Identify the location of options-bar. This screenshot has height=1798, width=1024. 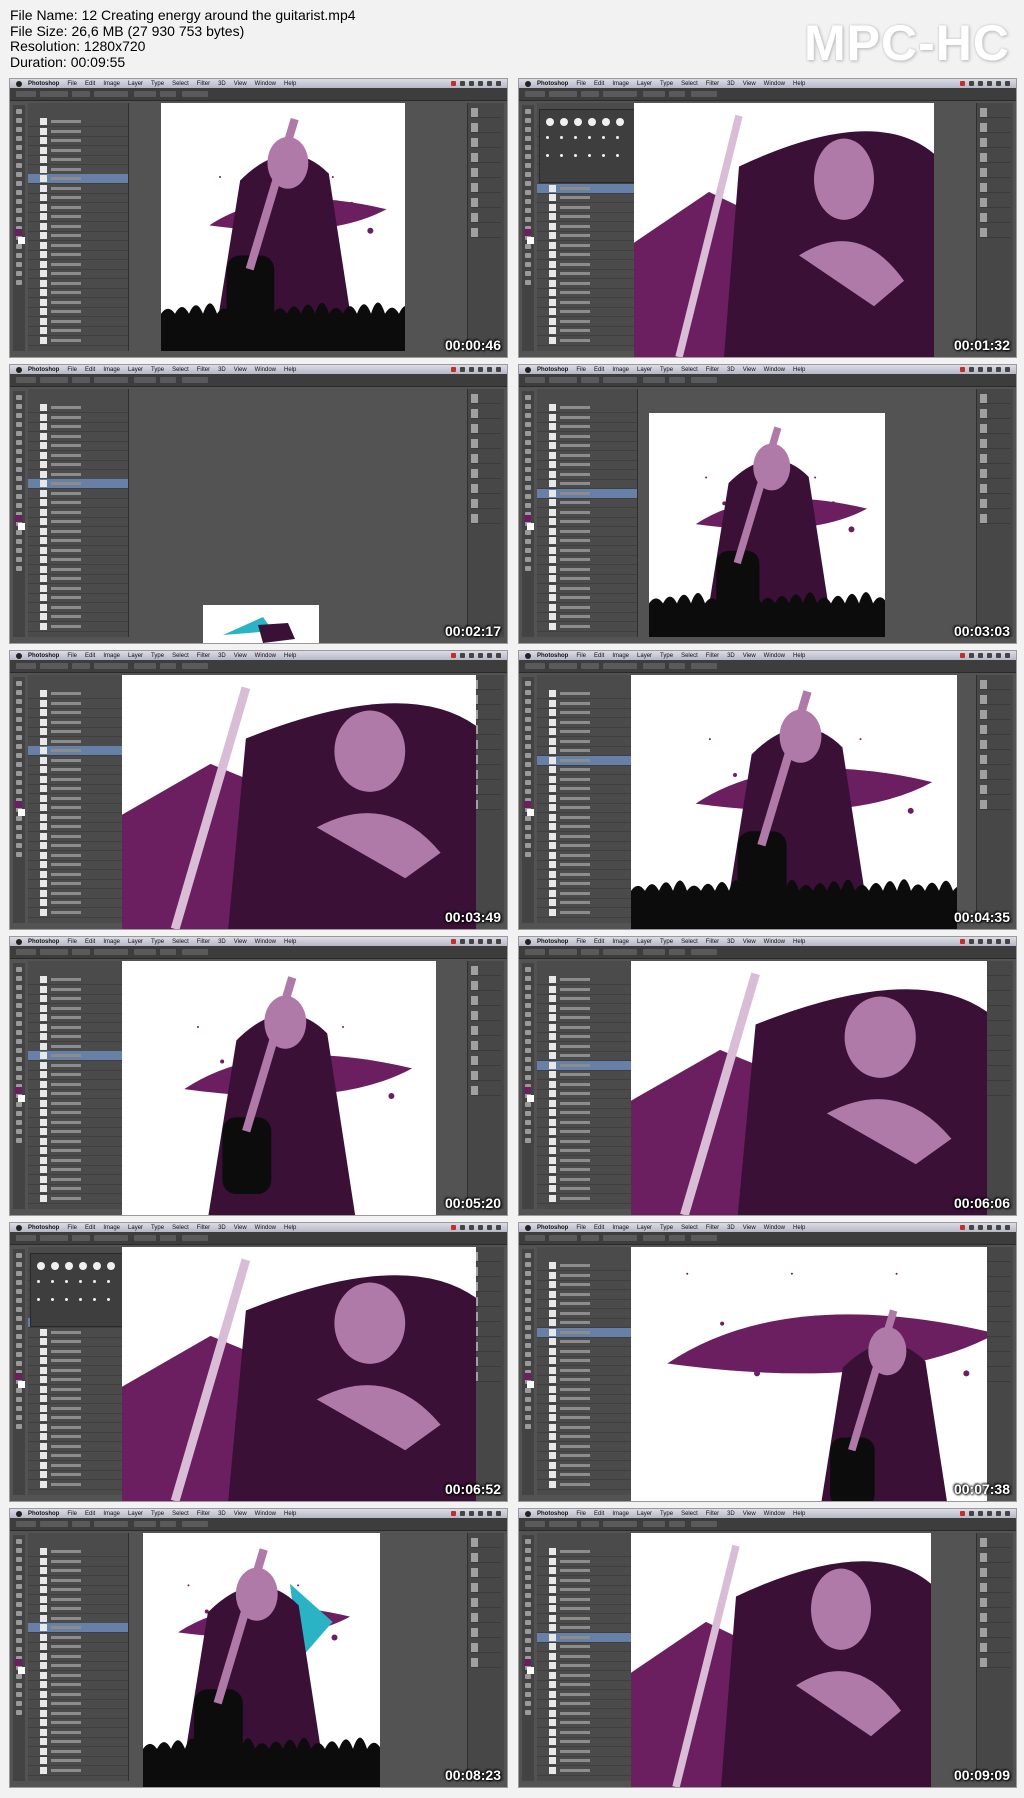
(258, 1524).